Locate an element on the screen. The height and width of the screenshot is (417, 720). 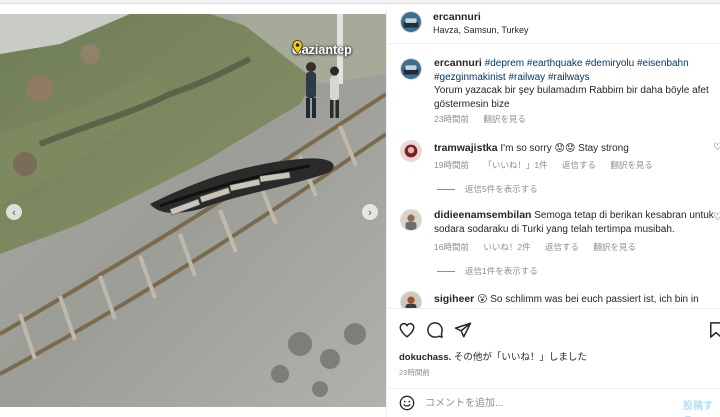
post-comment-button: 投稿する is located at coordinates (701, 407).